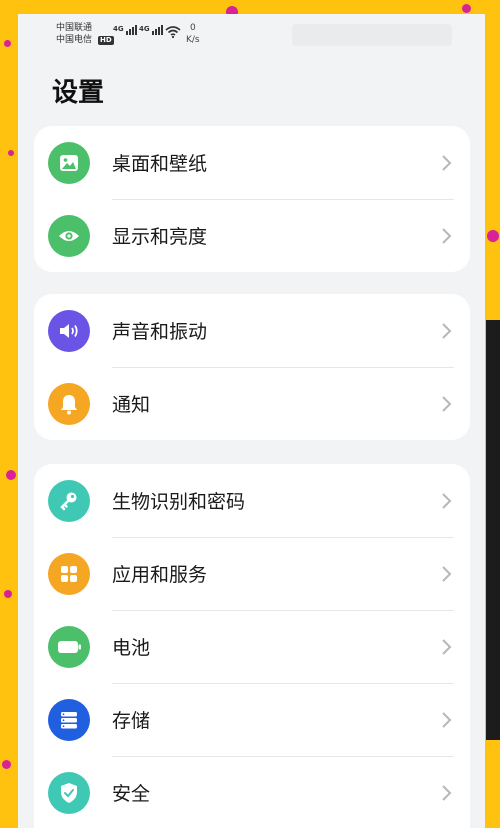 This screenshot has width=500, height=828. What do you see at coordinates (69, 403) in the screenshot?
I see `bell-icon` at bounding box center [69, 403].